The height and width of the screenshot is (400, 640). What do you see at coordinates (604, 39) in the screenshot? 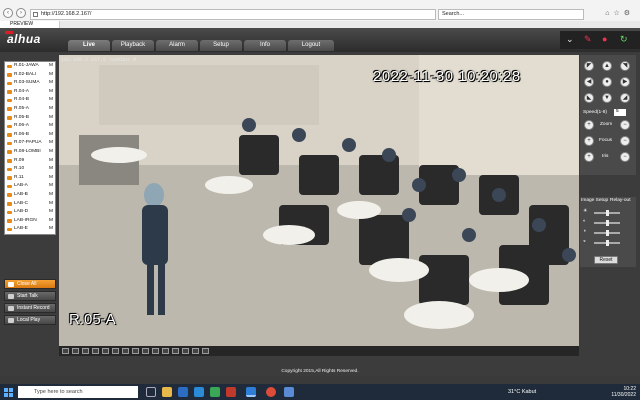
I see `record-icon: ●` at bounding box center [604, 39].